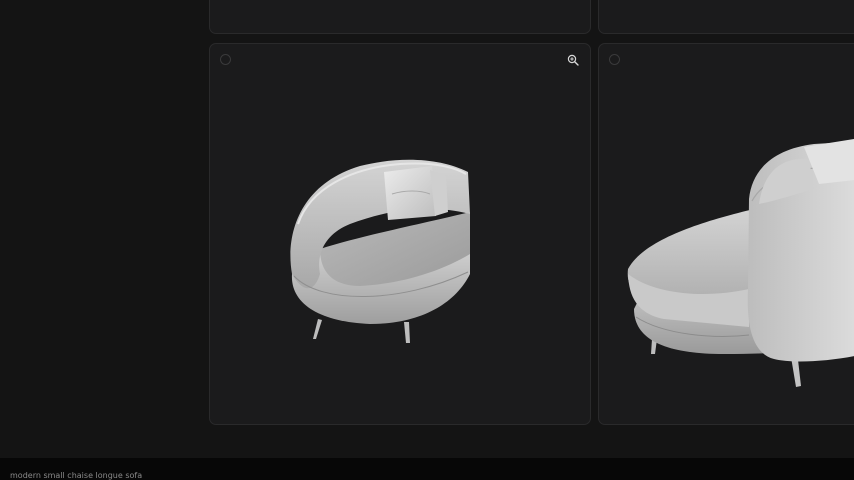  I want to click on search-query-caption: modern small chaise longue sofa, so click(76, 475).